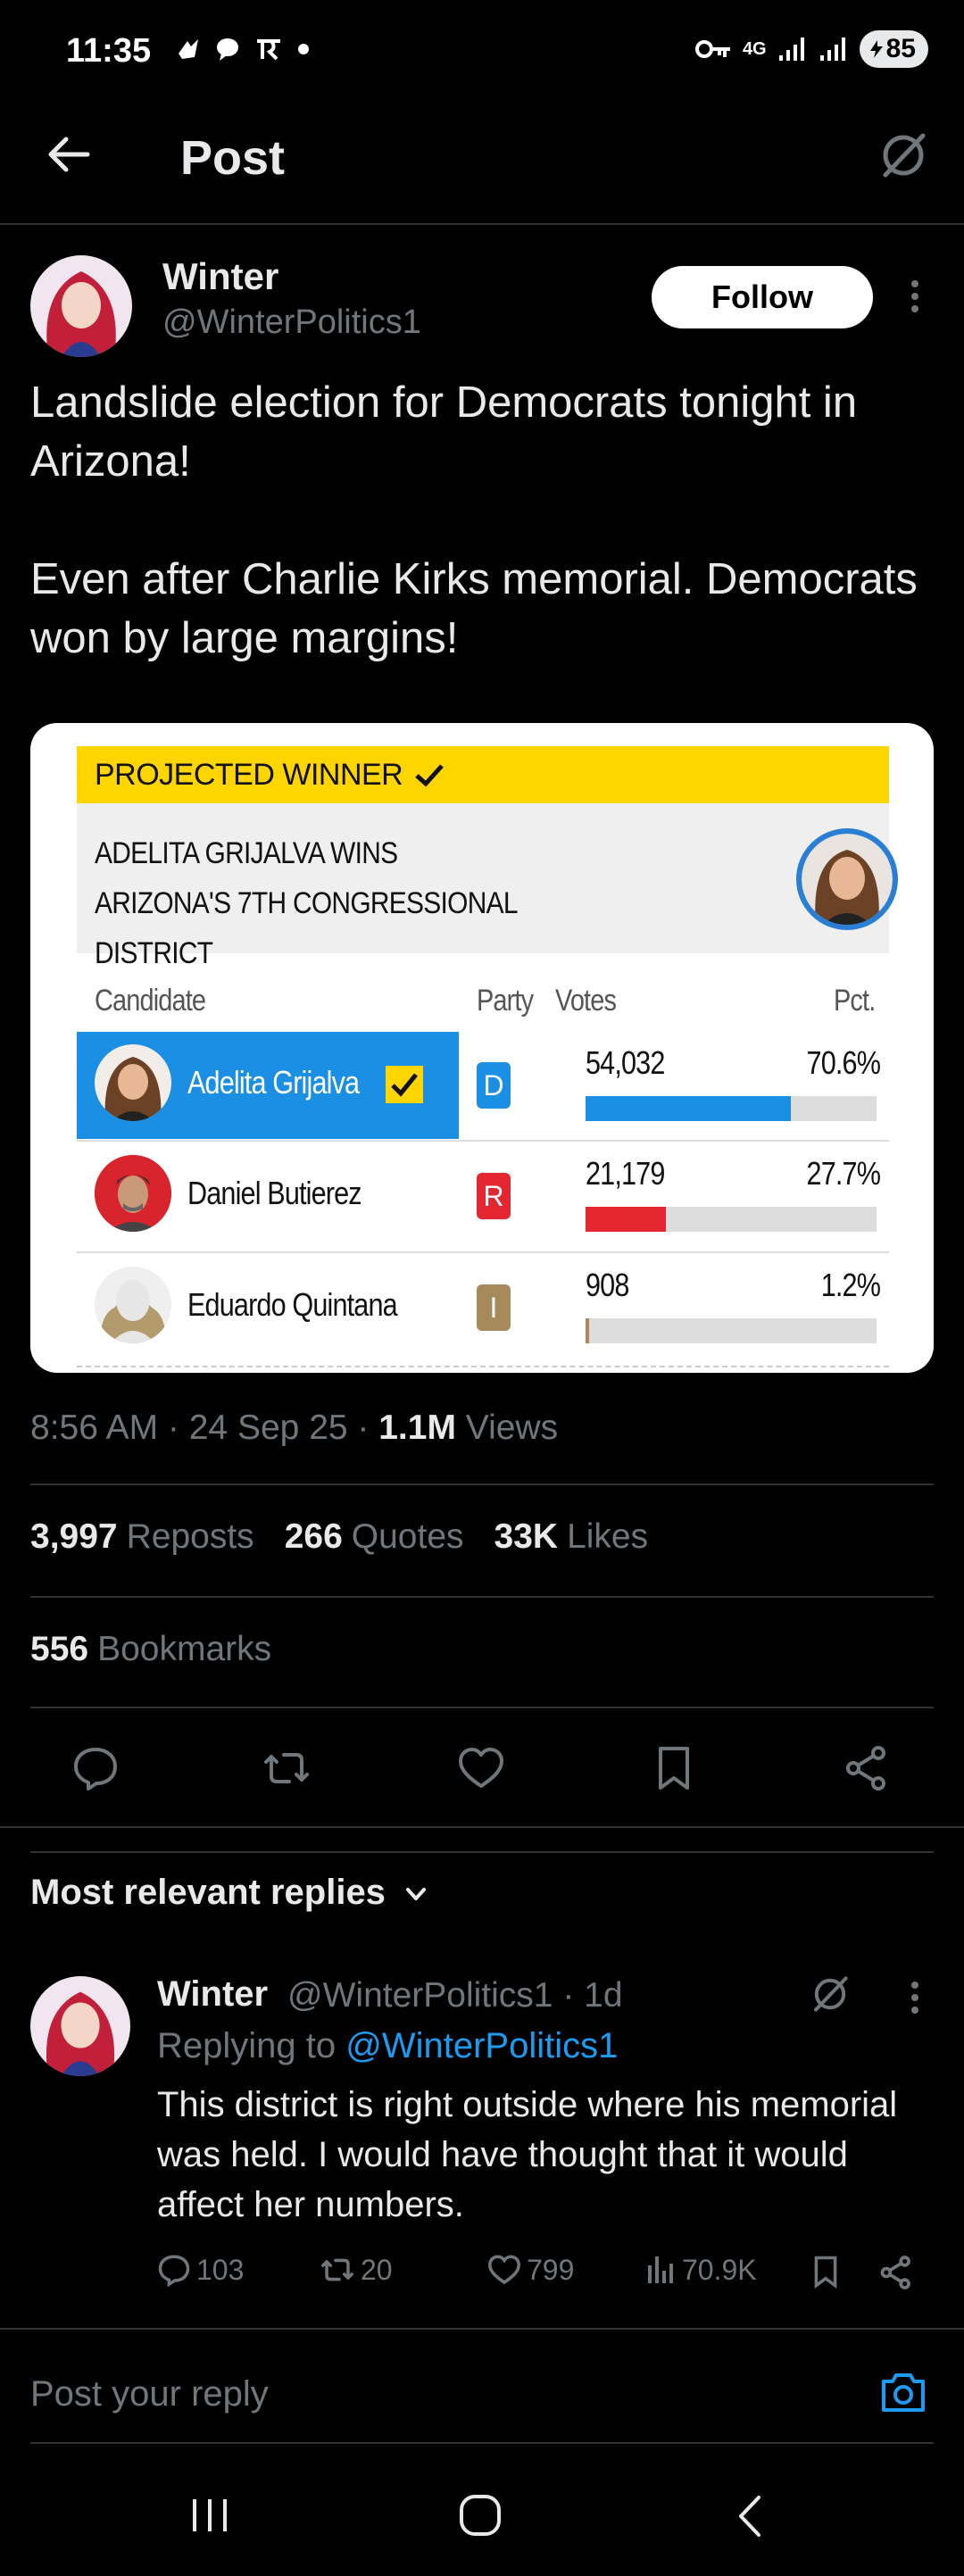  I want to click on vote-percent: 27.7%, so click(843, 1173).